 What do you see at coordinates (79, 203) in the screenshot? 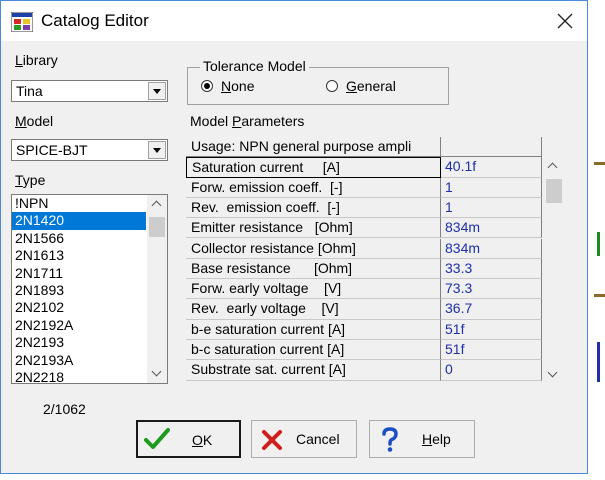
I see `type-list-item: !NPN` at bounding box center [79, 203].